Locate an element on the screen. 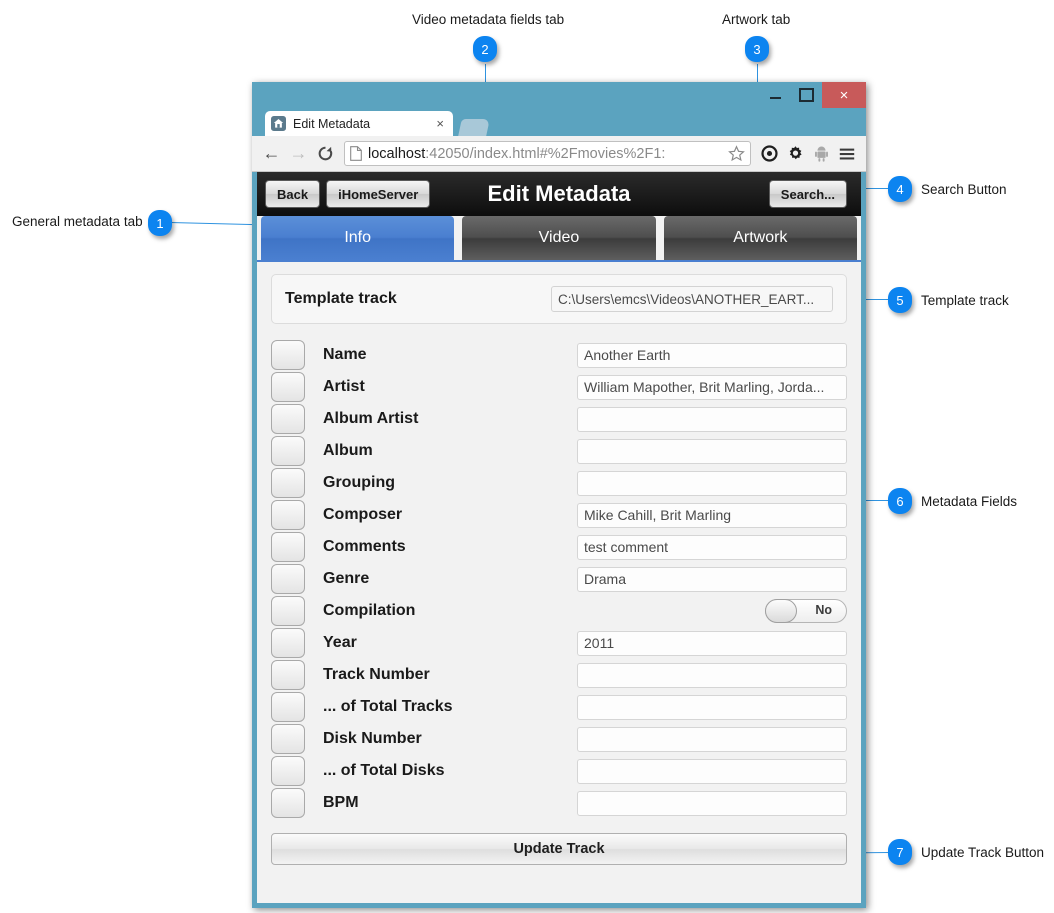 Image resolution: width=1054 pixels, height=913 pixels. template-track-label: Template track is located at coordinates (341, 298).